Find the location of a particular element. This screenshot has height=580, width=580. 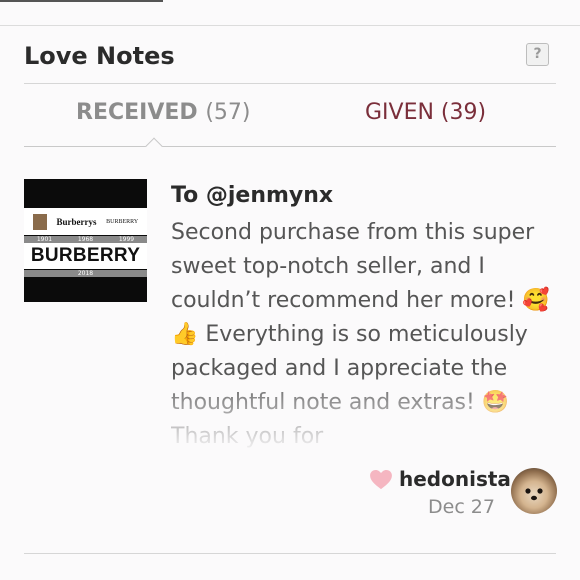

thumbnail-year: 1968 is located at coordinates (85, 239).